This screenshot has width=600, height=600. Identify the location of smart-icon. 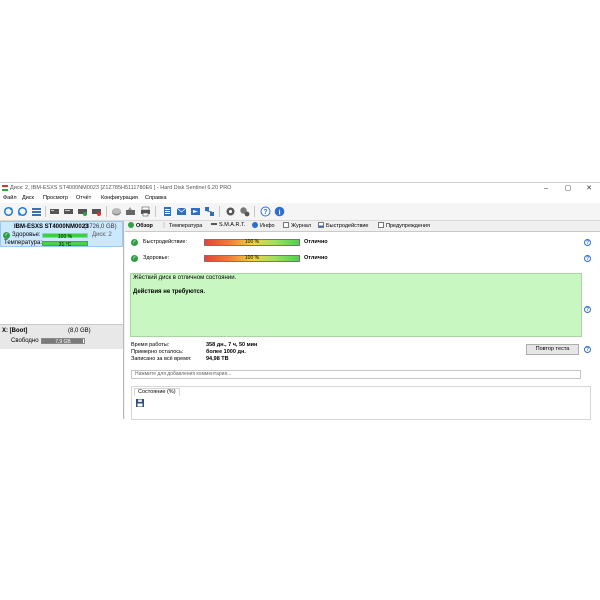
(214, 224).